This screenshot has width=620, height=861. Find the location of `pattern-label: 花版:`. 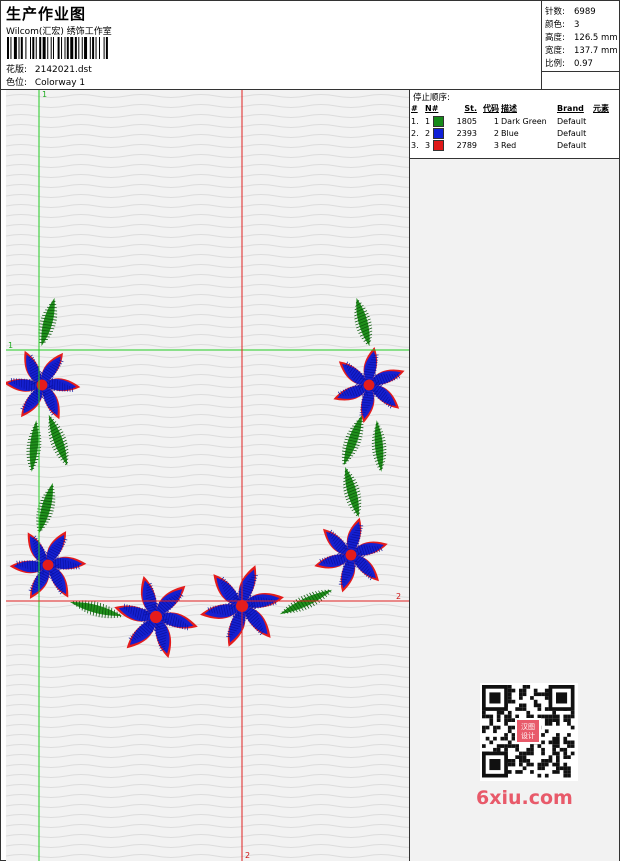

pattern-label: 花版: is located at coordinates (17, 70).